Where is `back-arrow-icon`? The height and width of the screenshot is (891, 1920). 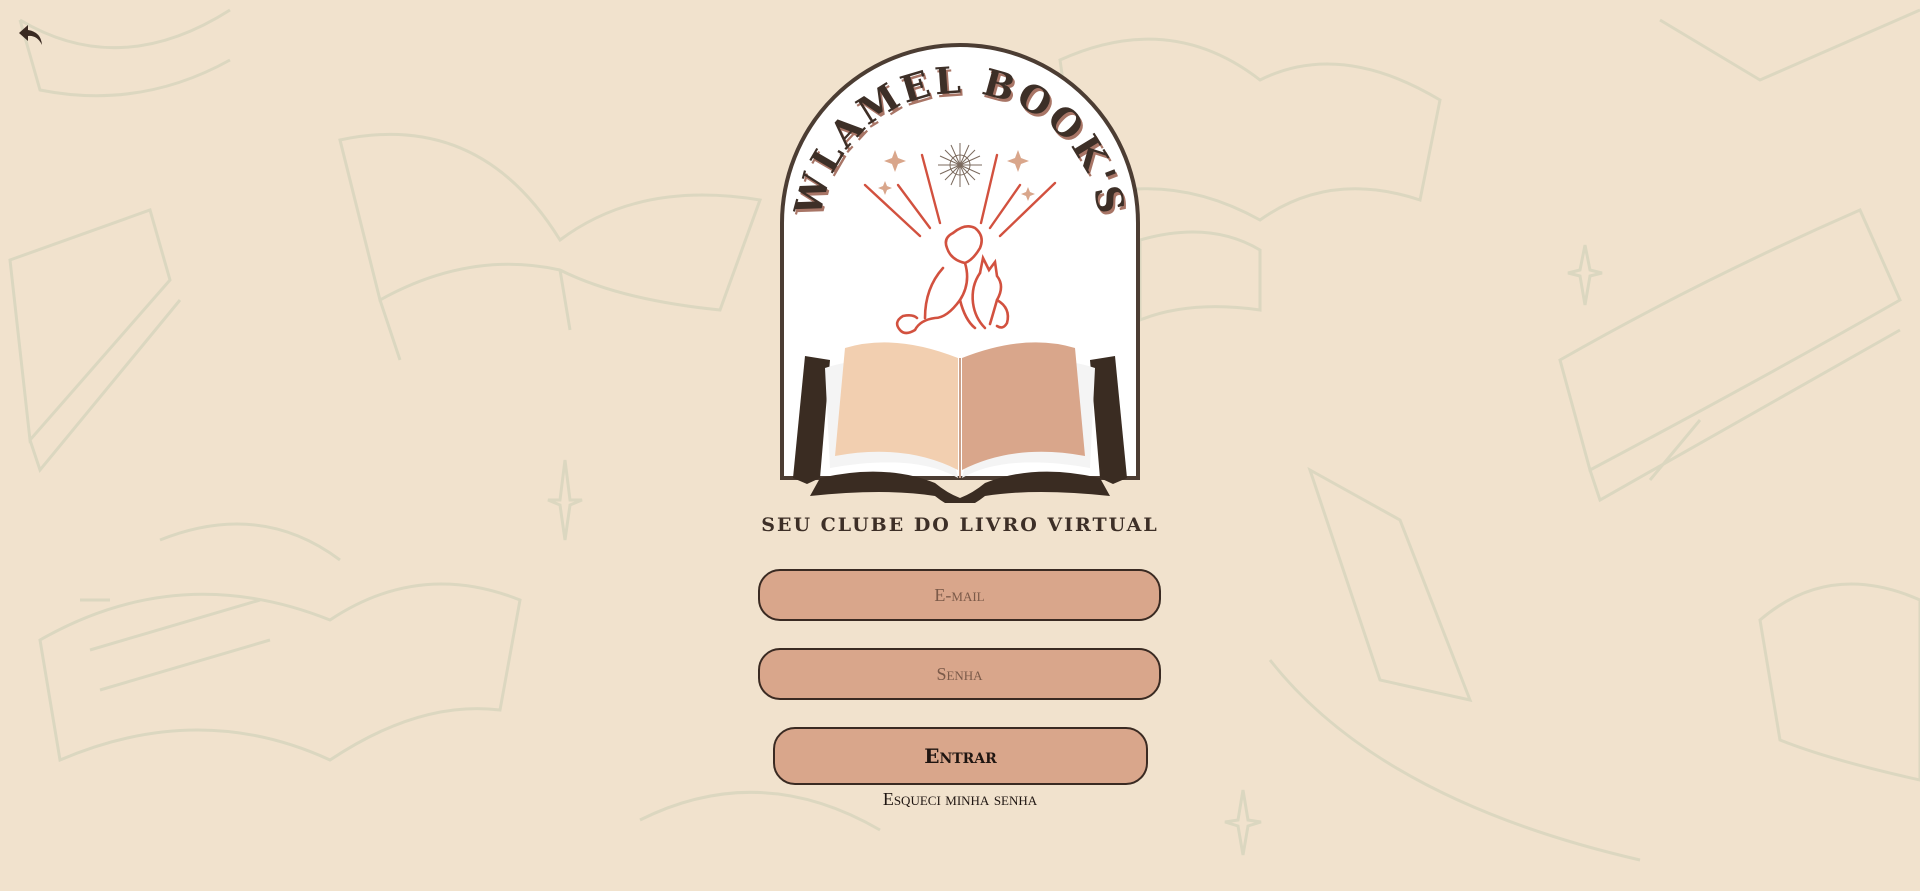 back-arrow-icon is located at coordinates (30, 35).